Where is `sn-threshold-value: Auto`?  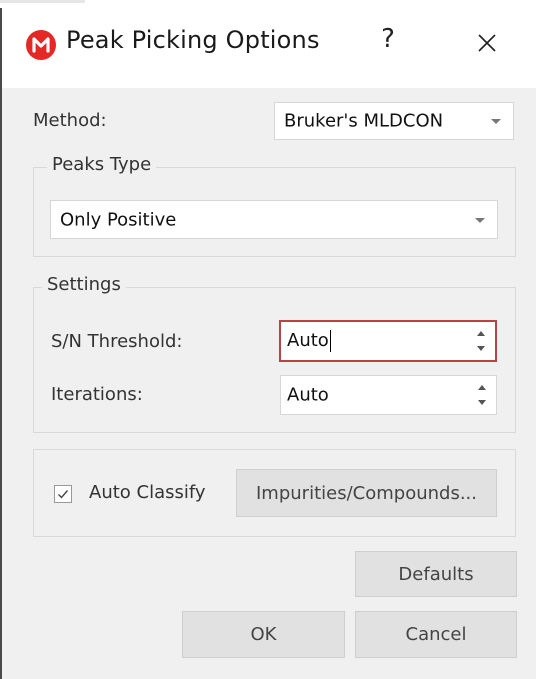
sn-threshold-value: Auto is located at coordinates (308, 340).